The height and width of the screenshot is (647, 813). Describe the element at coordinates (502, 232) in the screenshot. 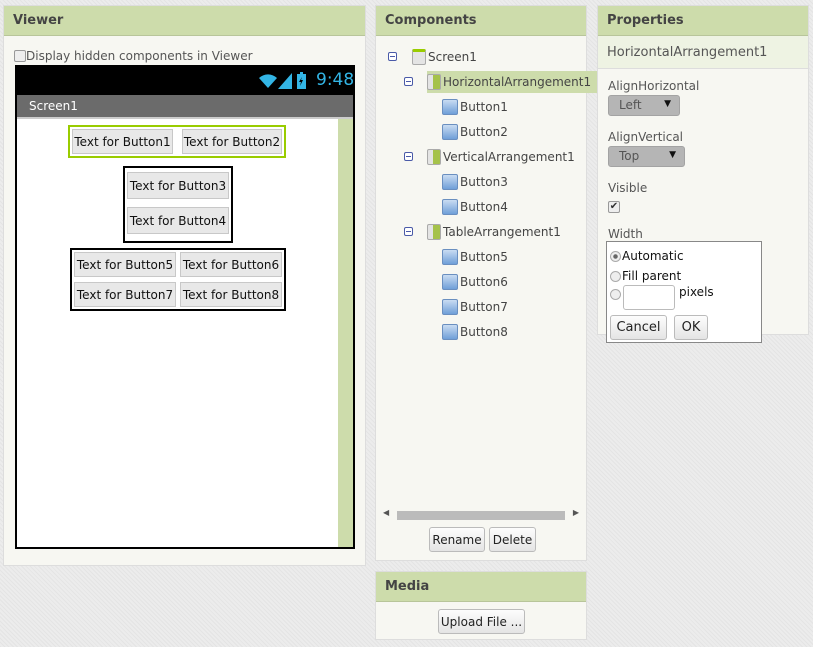

I see `tree-item-label: TableArrangement1` at that location.